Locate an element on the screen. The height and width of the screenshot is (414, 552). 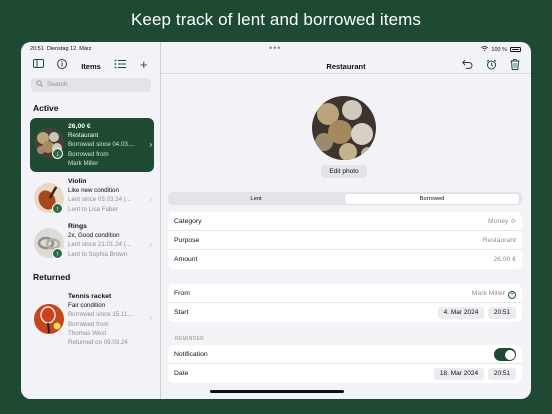
search-field: Search is located at coordinates (91, 85).